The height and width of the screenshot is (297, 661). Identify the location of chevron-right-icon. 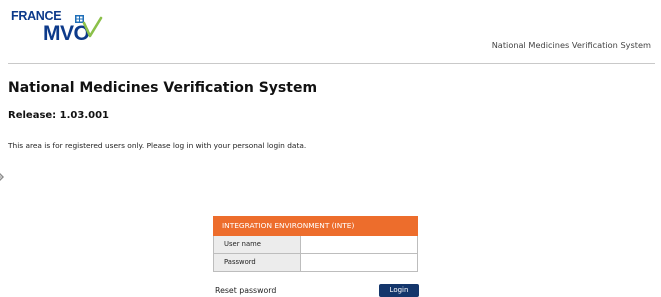
(2, 177).